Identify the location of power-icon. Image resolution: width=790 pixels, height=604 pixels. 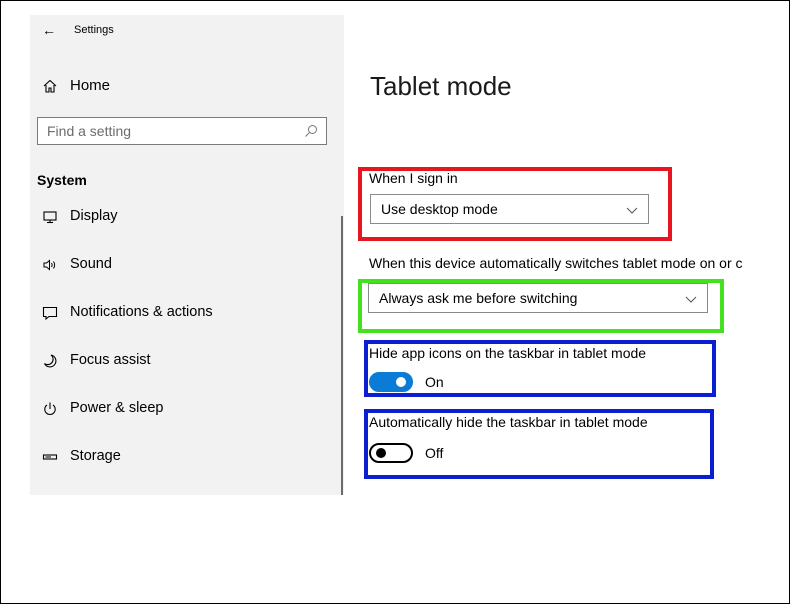
(50, 409).